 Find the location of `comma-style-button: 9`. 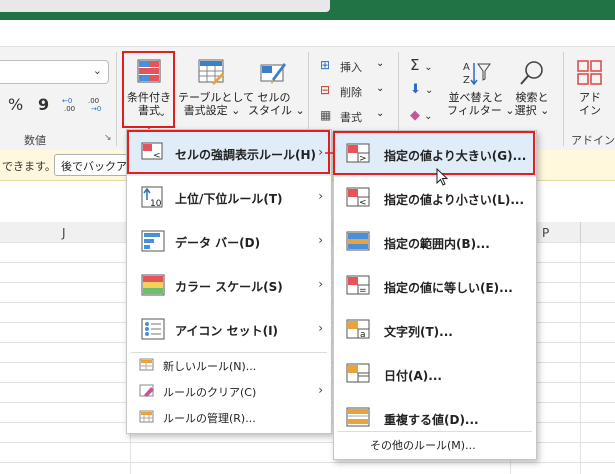

comma-style-button: 9 is located at coordinates (43, 104).